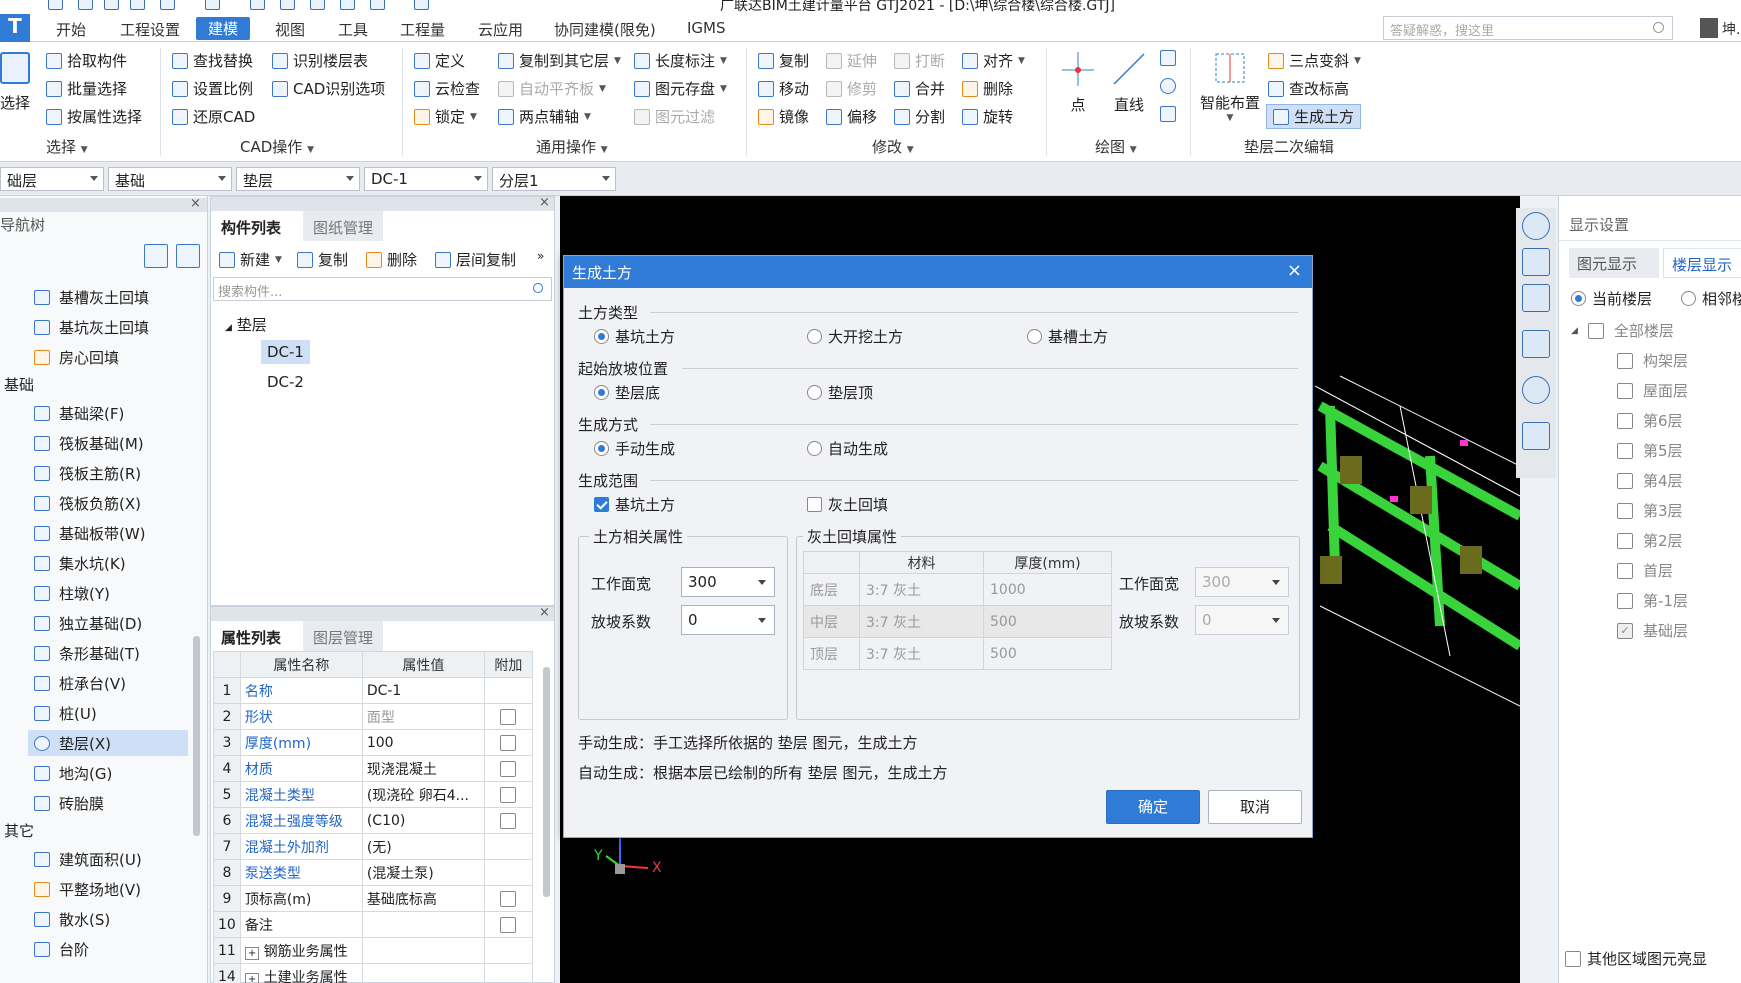  Describe the element at coordinates (373, 898) in the screenshot. I see `table-row: 9 顶标高(m) 基础底标高` at that location.